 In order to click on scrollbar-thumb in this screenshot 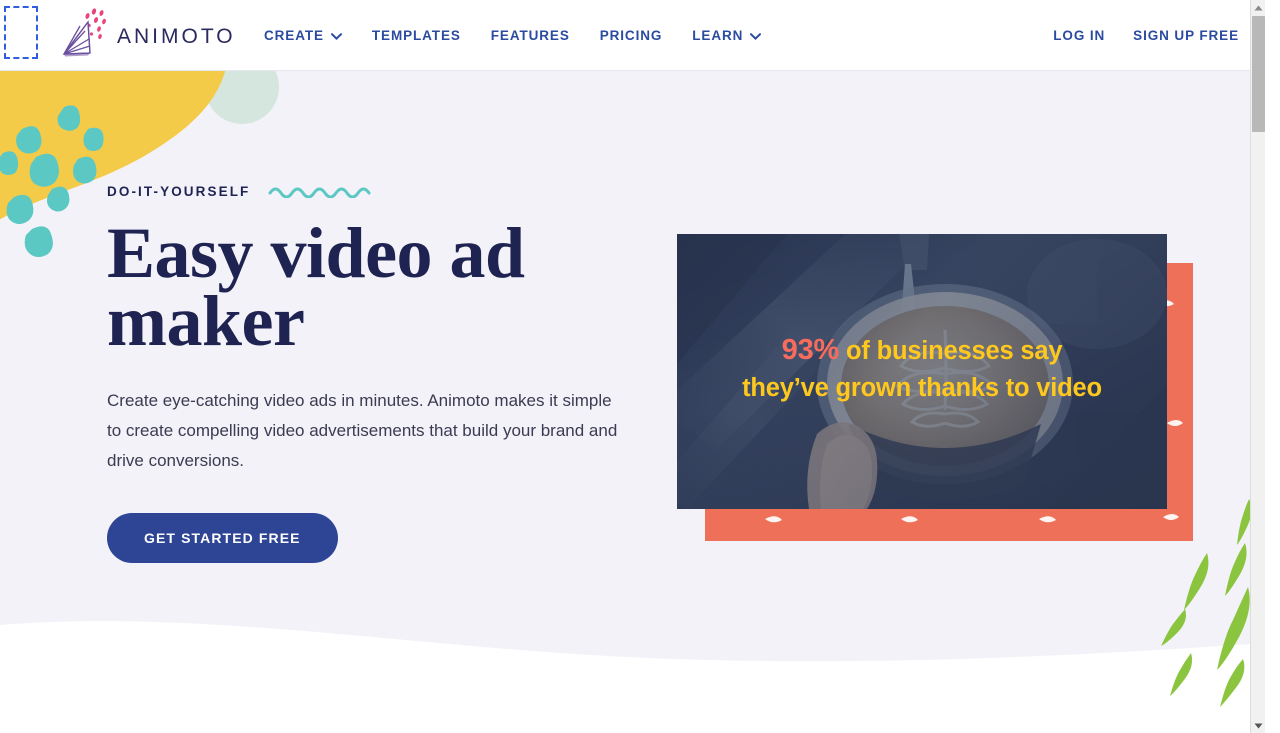, I will do `click(1258, 74)`.